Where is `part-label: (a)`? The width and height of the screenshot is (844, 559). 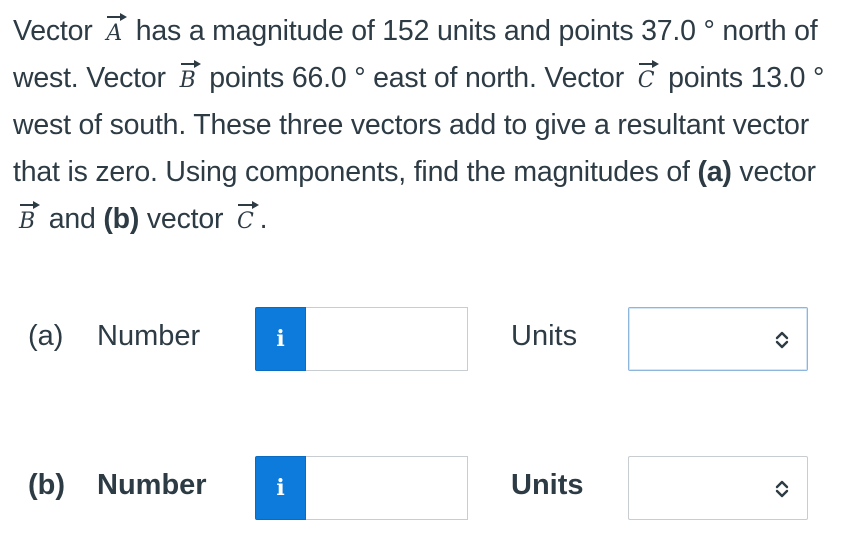 part-label: (a) is located at coordinates (46, 336).